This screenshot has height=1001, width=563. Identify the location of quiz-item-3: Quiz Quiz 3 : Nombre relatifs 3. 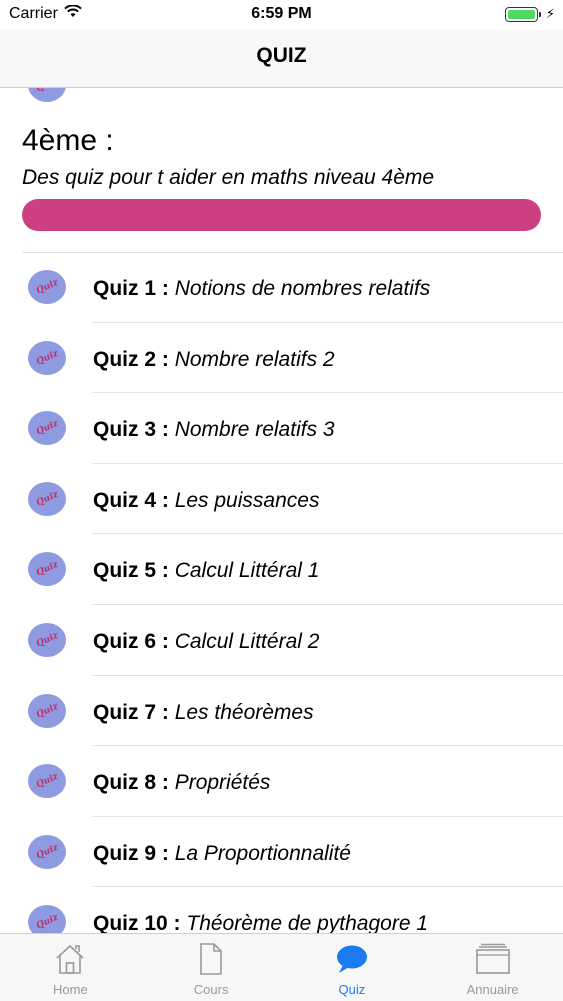
(281, 428).